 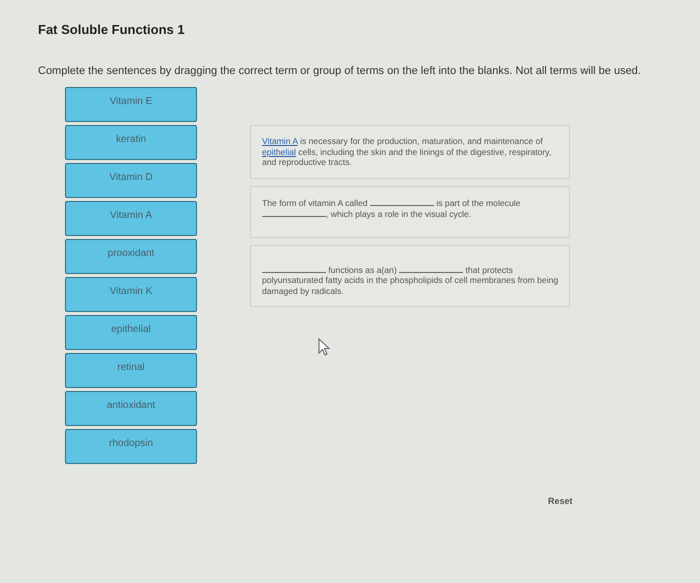 I want to click on term-tile: Vitamin E, so click(x=131, y=104).